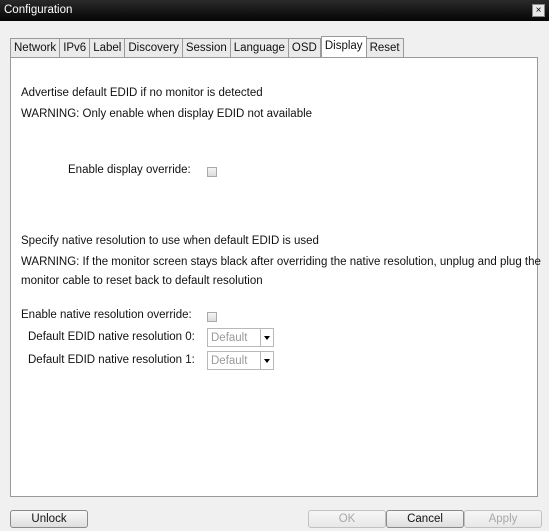  I want to click on native-override-checkbox, so click(212, 317).